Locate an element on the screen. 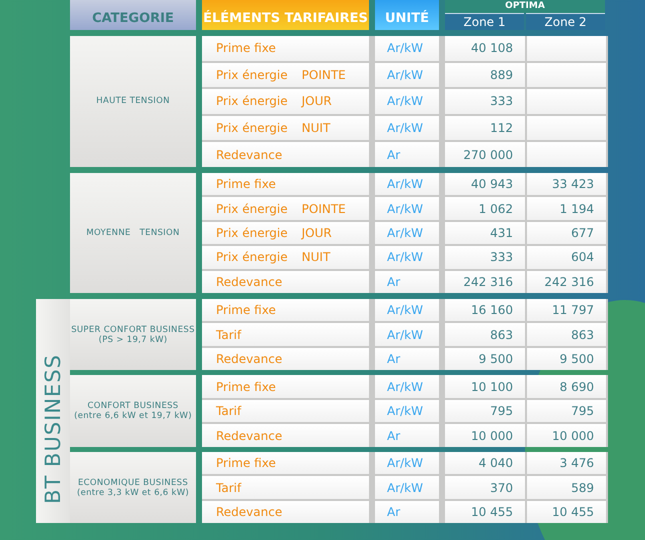 This screenshot has height=540, width=645. zone-value-cell: 889 is located at coordinates (485, 75).